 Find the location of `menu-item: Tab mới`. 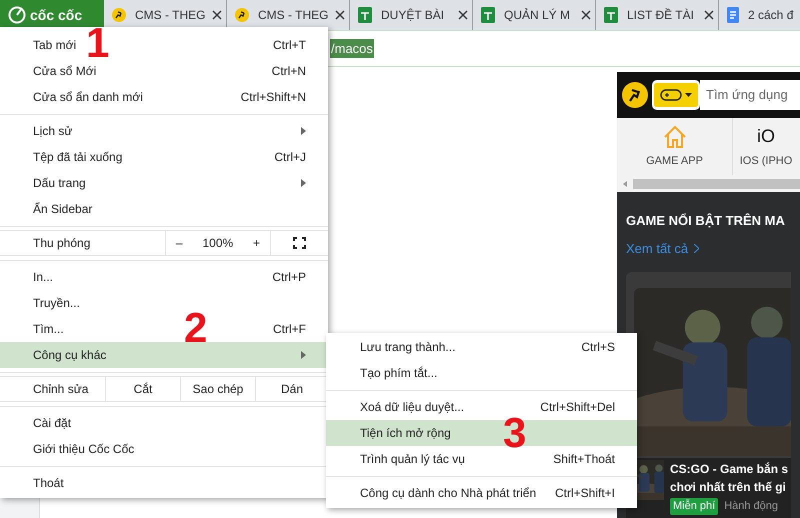

menu-item: Tab mới is located at coordinates (54, 45).